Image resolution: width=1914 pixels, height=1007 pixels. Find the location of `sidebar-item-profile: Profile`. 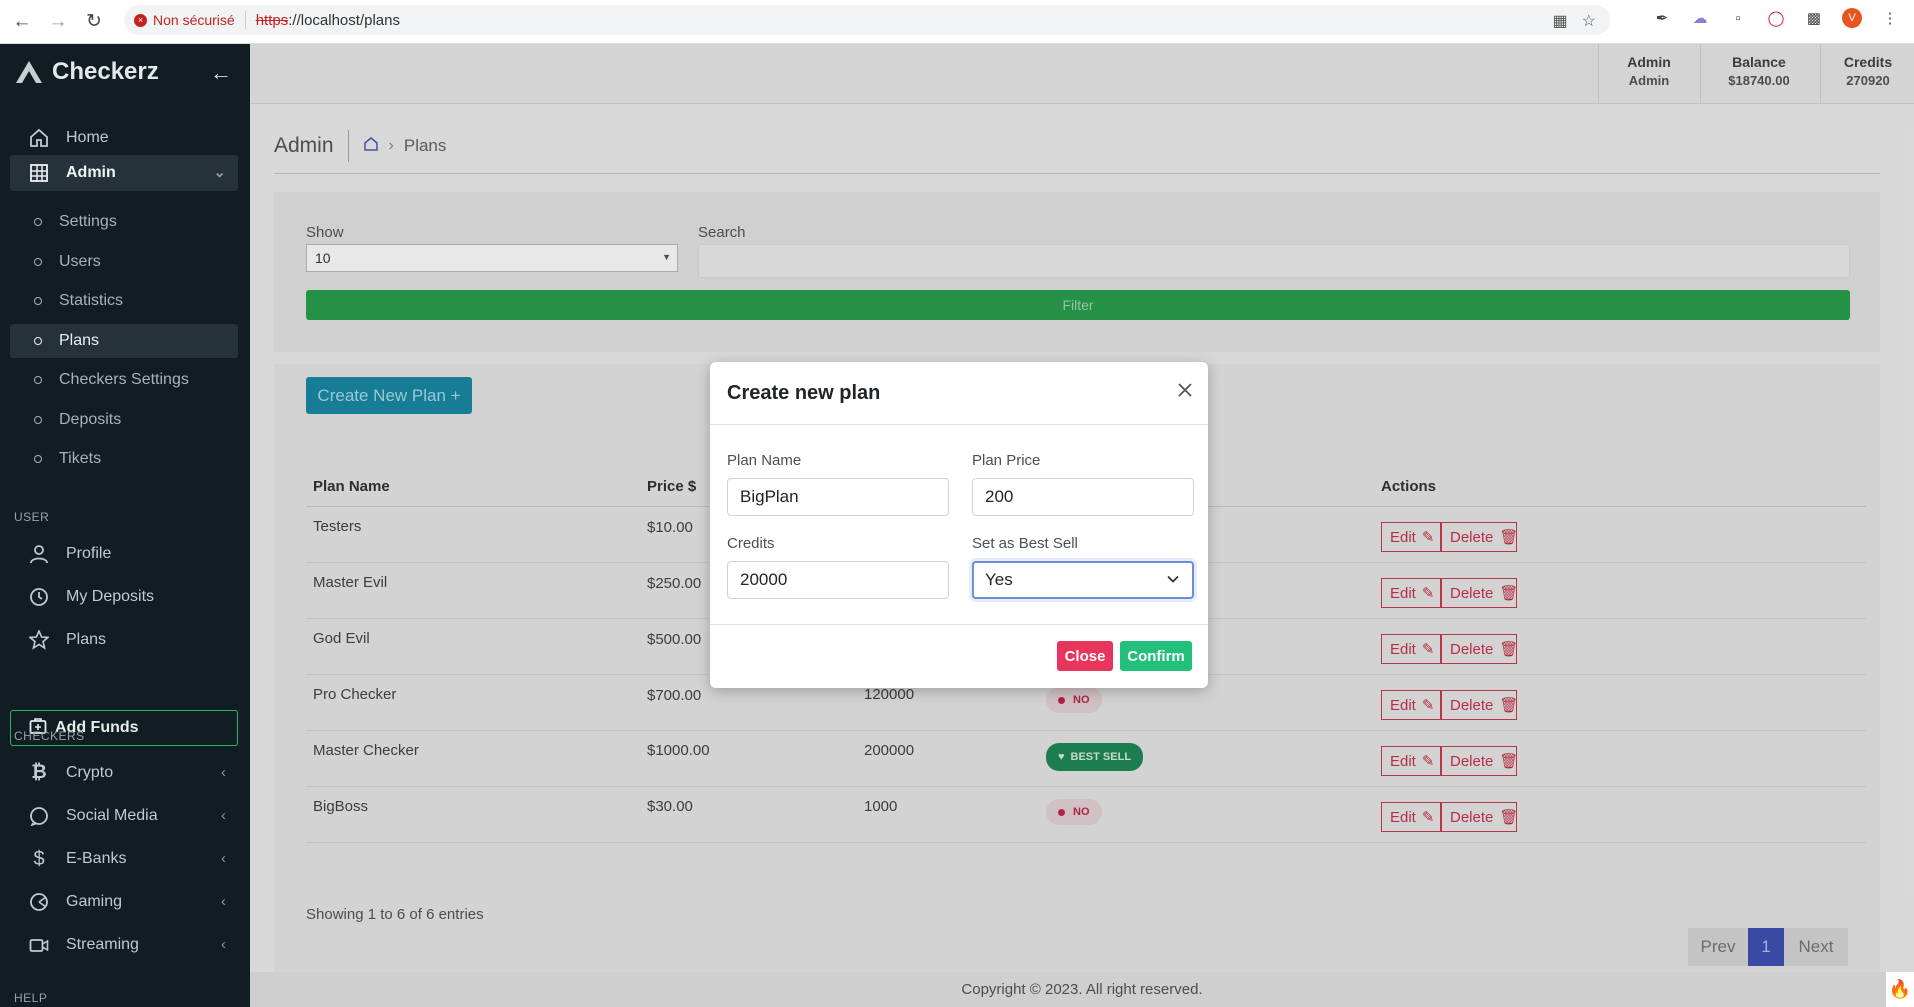

sidebar-item-profile: Profile is located at coordinates (124, 554).